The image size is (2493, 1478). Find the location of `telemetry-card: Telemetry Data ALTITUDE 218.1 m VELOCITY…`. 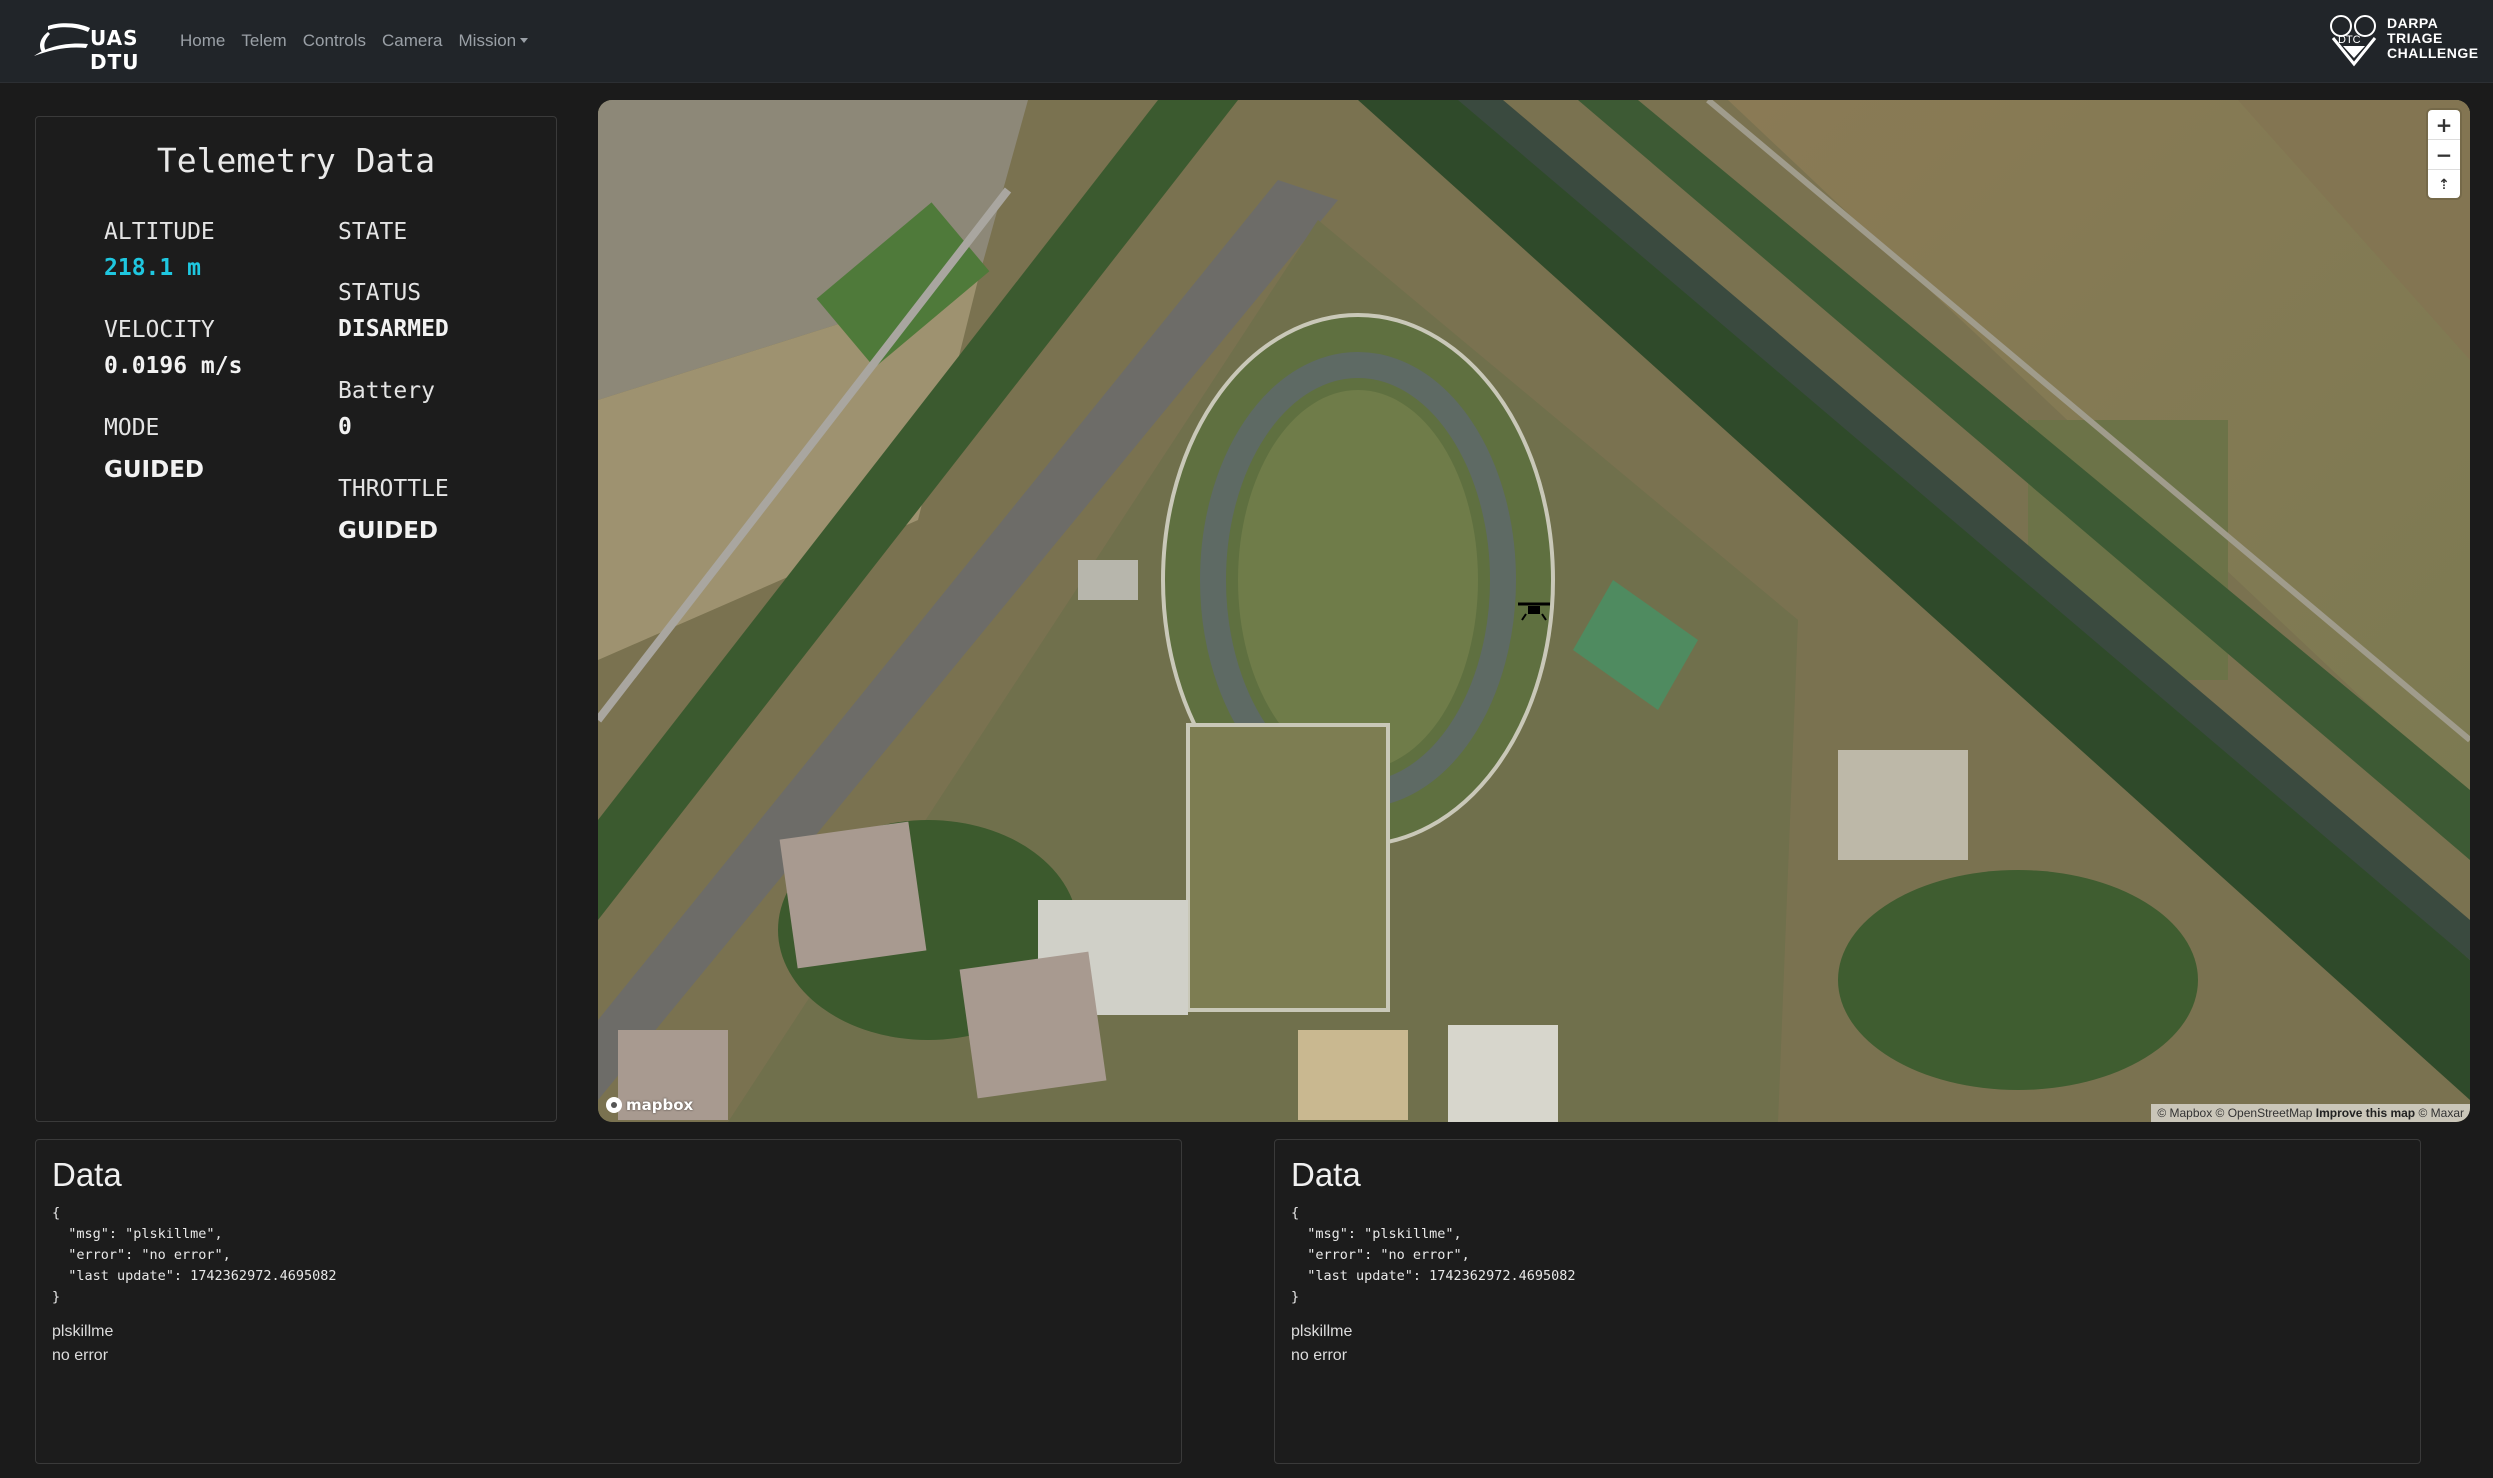

telemetry-card: Telemetry Data ALTITUDE 218.1 m VELOCITY… is located at coordinates (296, 619).